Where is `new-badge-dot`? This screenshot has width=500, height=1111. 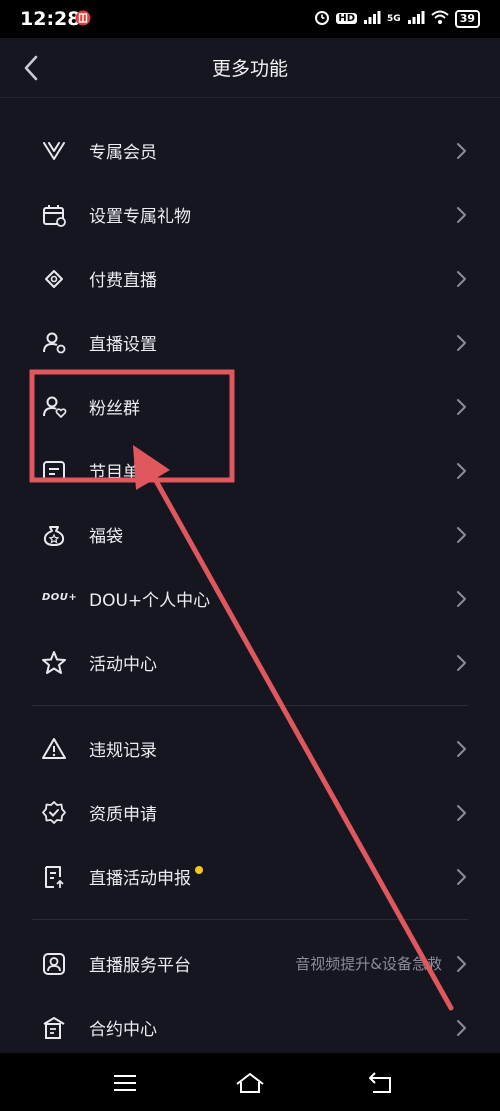
new-badge-dot is located at coordinates (199, 870).